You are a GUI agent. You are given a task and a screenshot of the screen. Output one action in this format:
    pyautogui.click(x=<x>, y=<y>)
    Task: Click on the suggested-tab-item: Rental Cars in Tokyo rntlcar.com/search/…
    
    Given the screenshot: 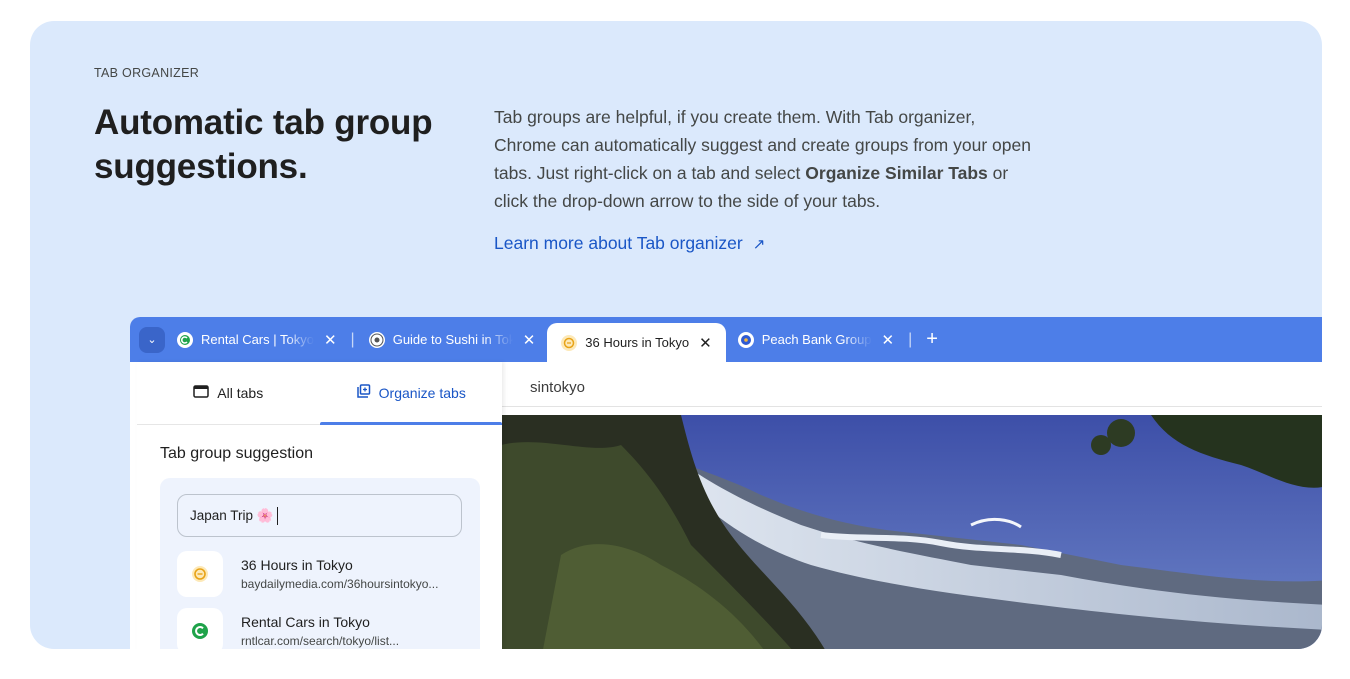 What is the action you would take?
    pyautogui.click(x=288, y=628)
    